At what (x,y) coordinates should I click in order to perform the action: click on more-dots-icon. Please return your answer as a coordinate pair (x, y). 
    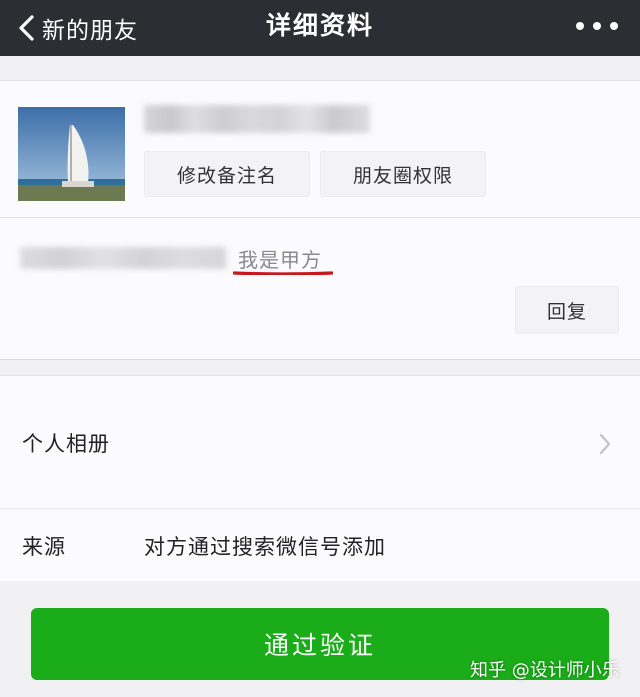
    Looking at the image, I should click on (580, 26).